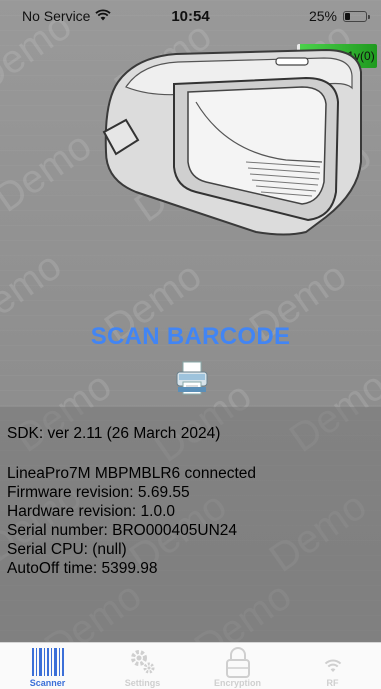  Describe the element at coordinates (322, 16) in the screenshot. I see `battery-percent: 25%` at that location.